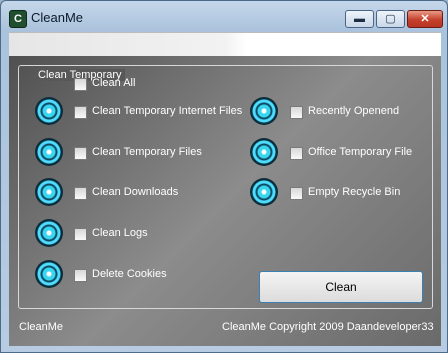 The width and height of the screenshot is (448, 353). Describe the element at coordinates (18, 19) in the screenshot. I see `app-c-icon: C` at that location.